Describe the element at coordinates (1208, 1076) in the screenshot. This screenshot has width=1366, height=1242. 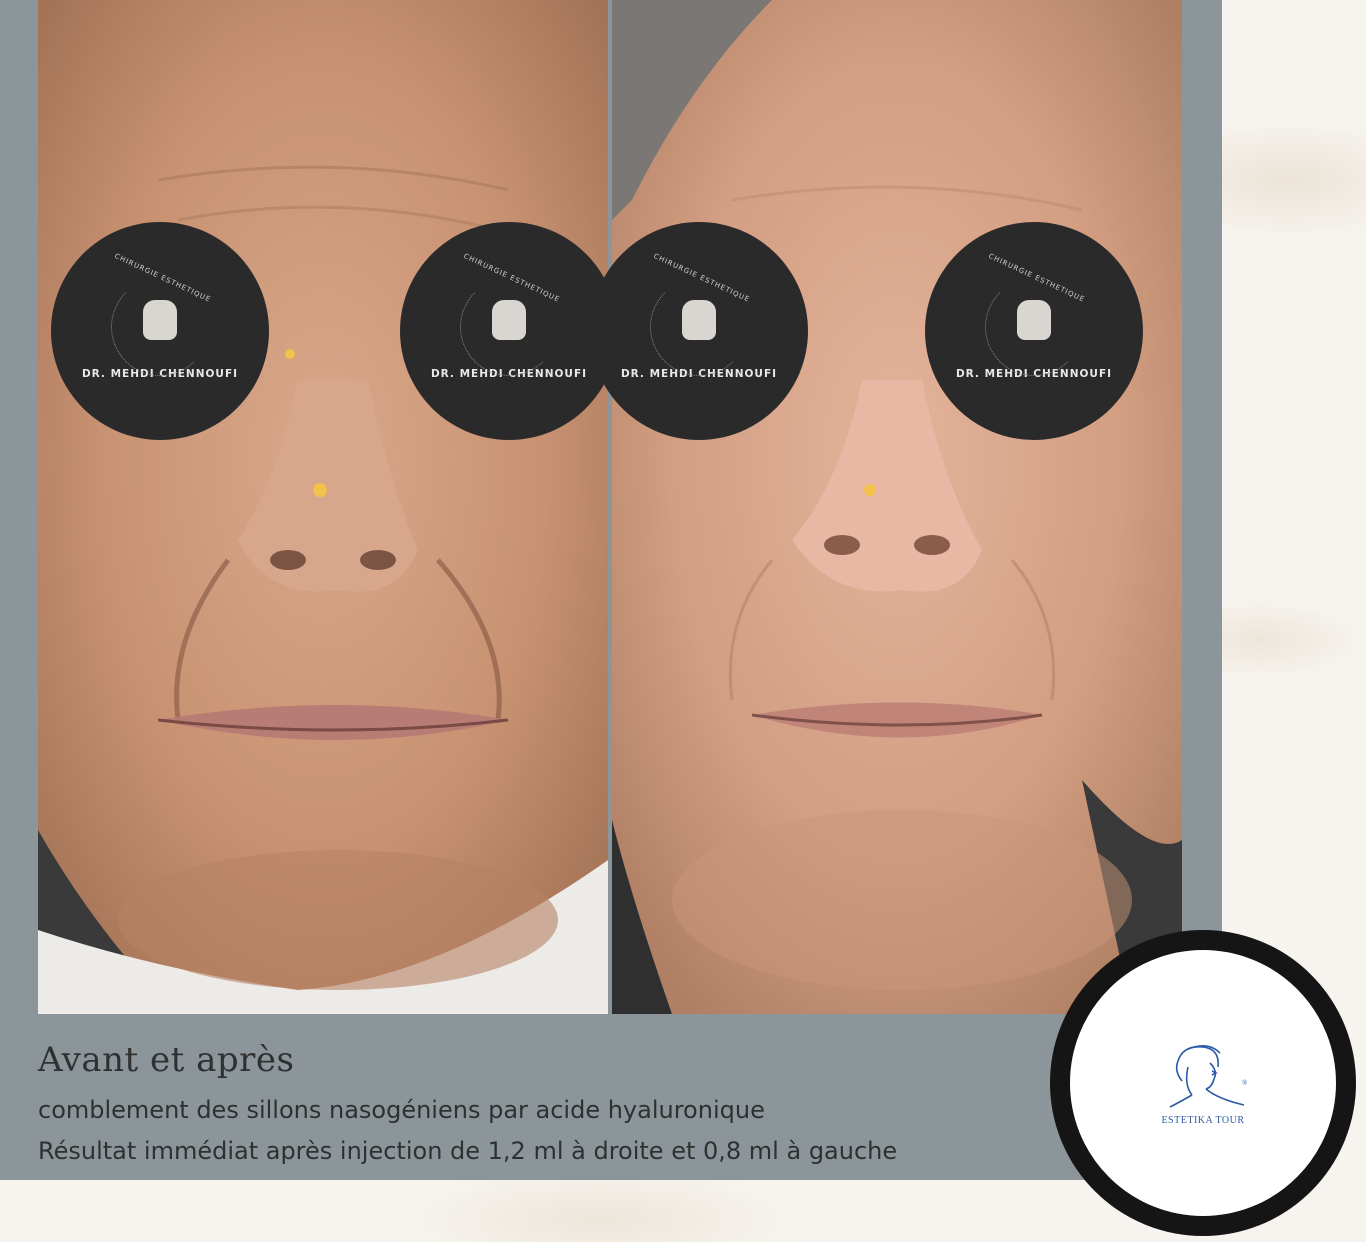
I see `statue-head-icon: ®` at that location.